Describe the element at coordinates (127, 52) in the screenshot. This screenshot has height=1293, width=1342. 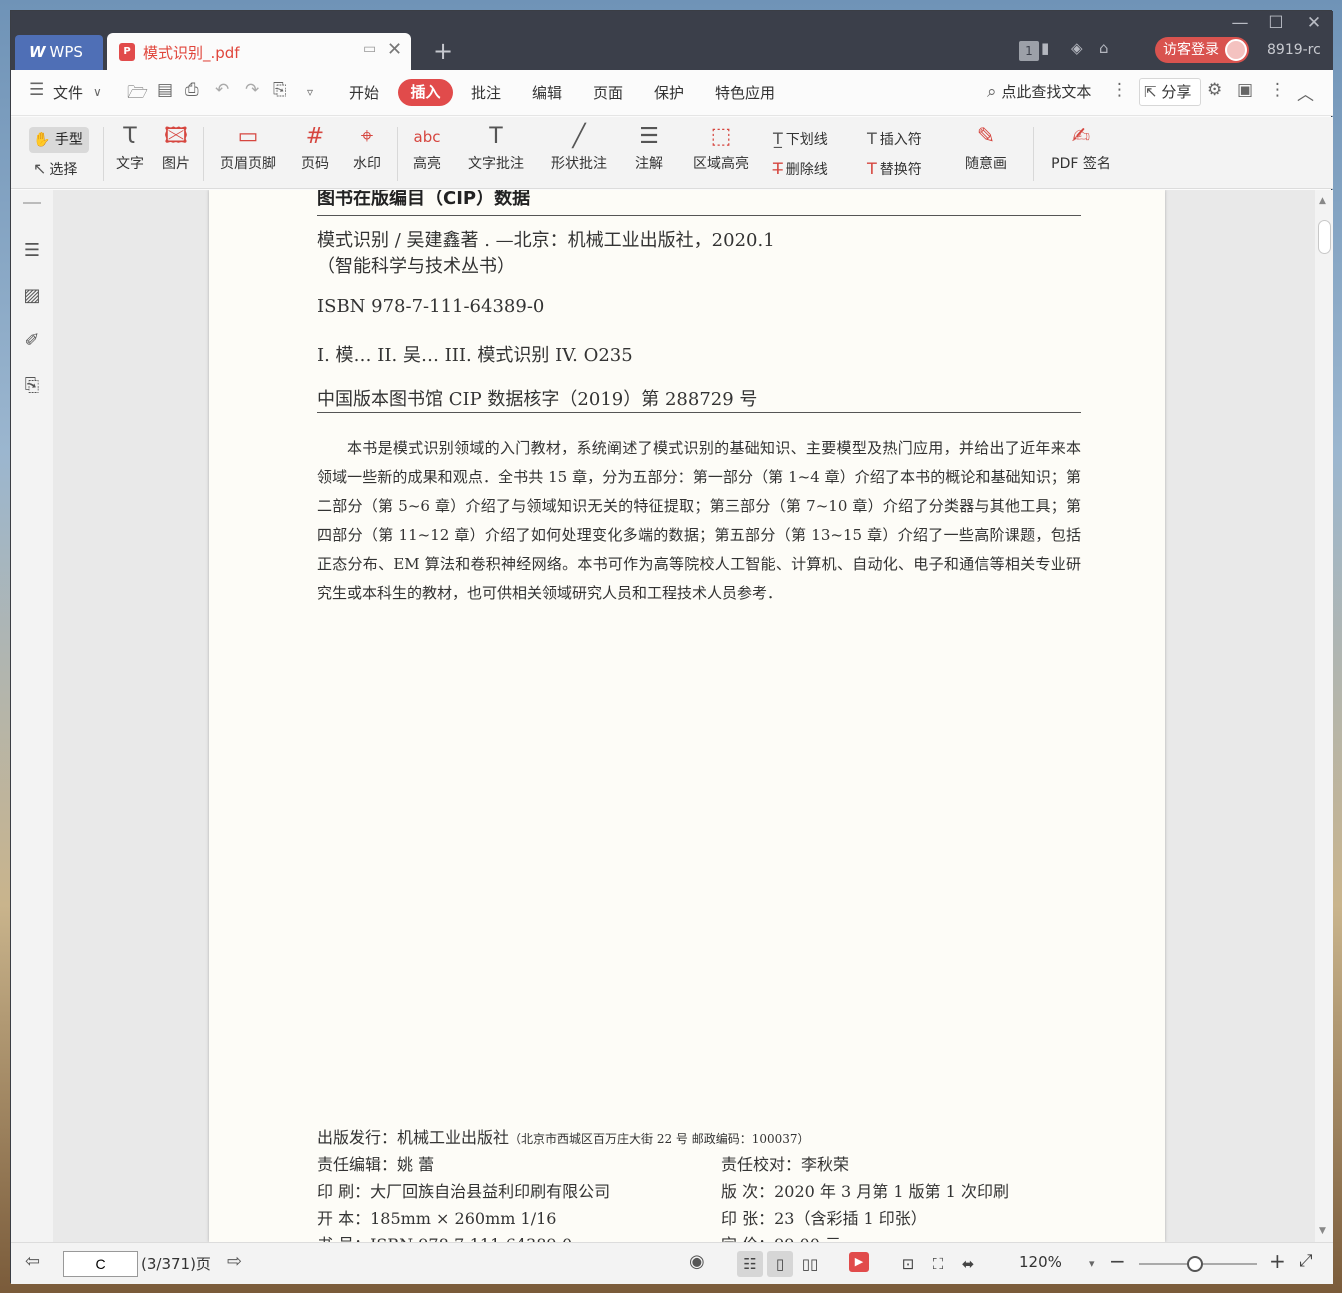
I see `pdf-file-icon: P` at that location.